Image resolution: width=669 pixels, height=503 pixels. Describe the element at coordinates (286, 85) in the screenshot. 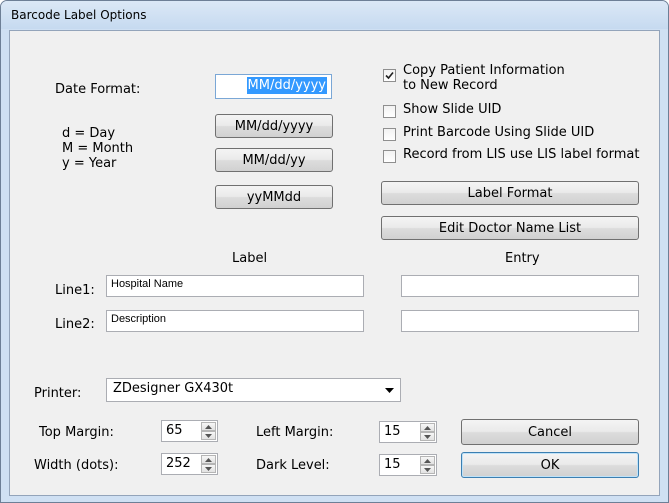

I see `date-format-value: MM/dd/yyyy` at that location.